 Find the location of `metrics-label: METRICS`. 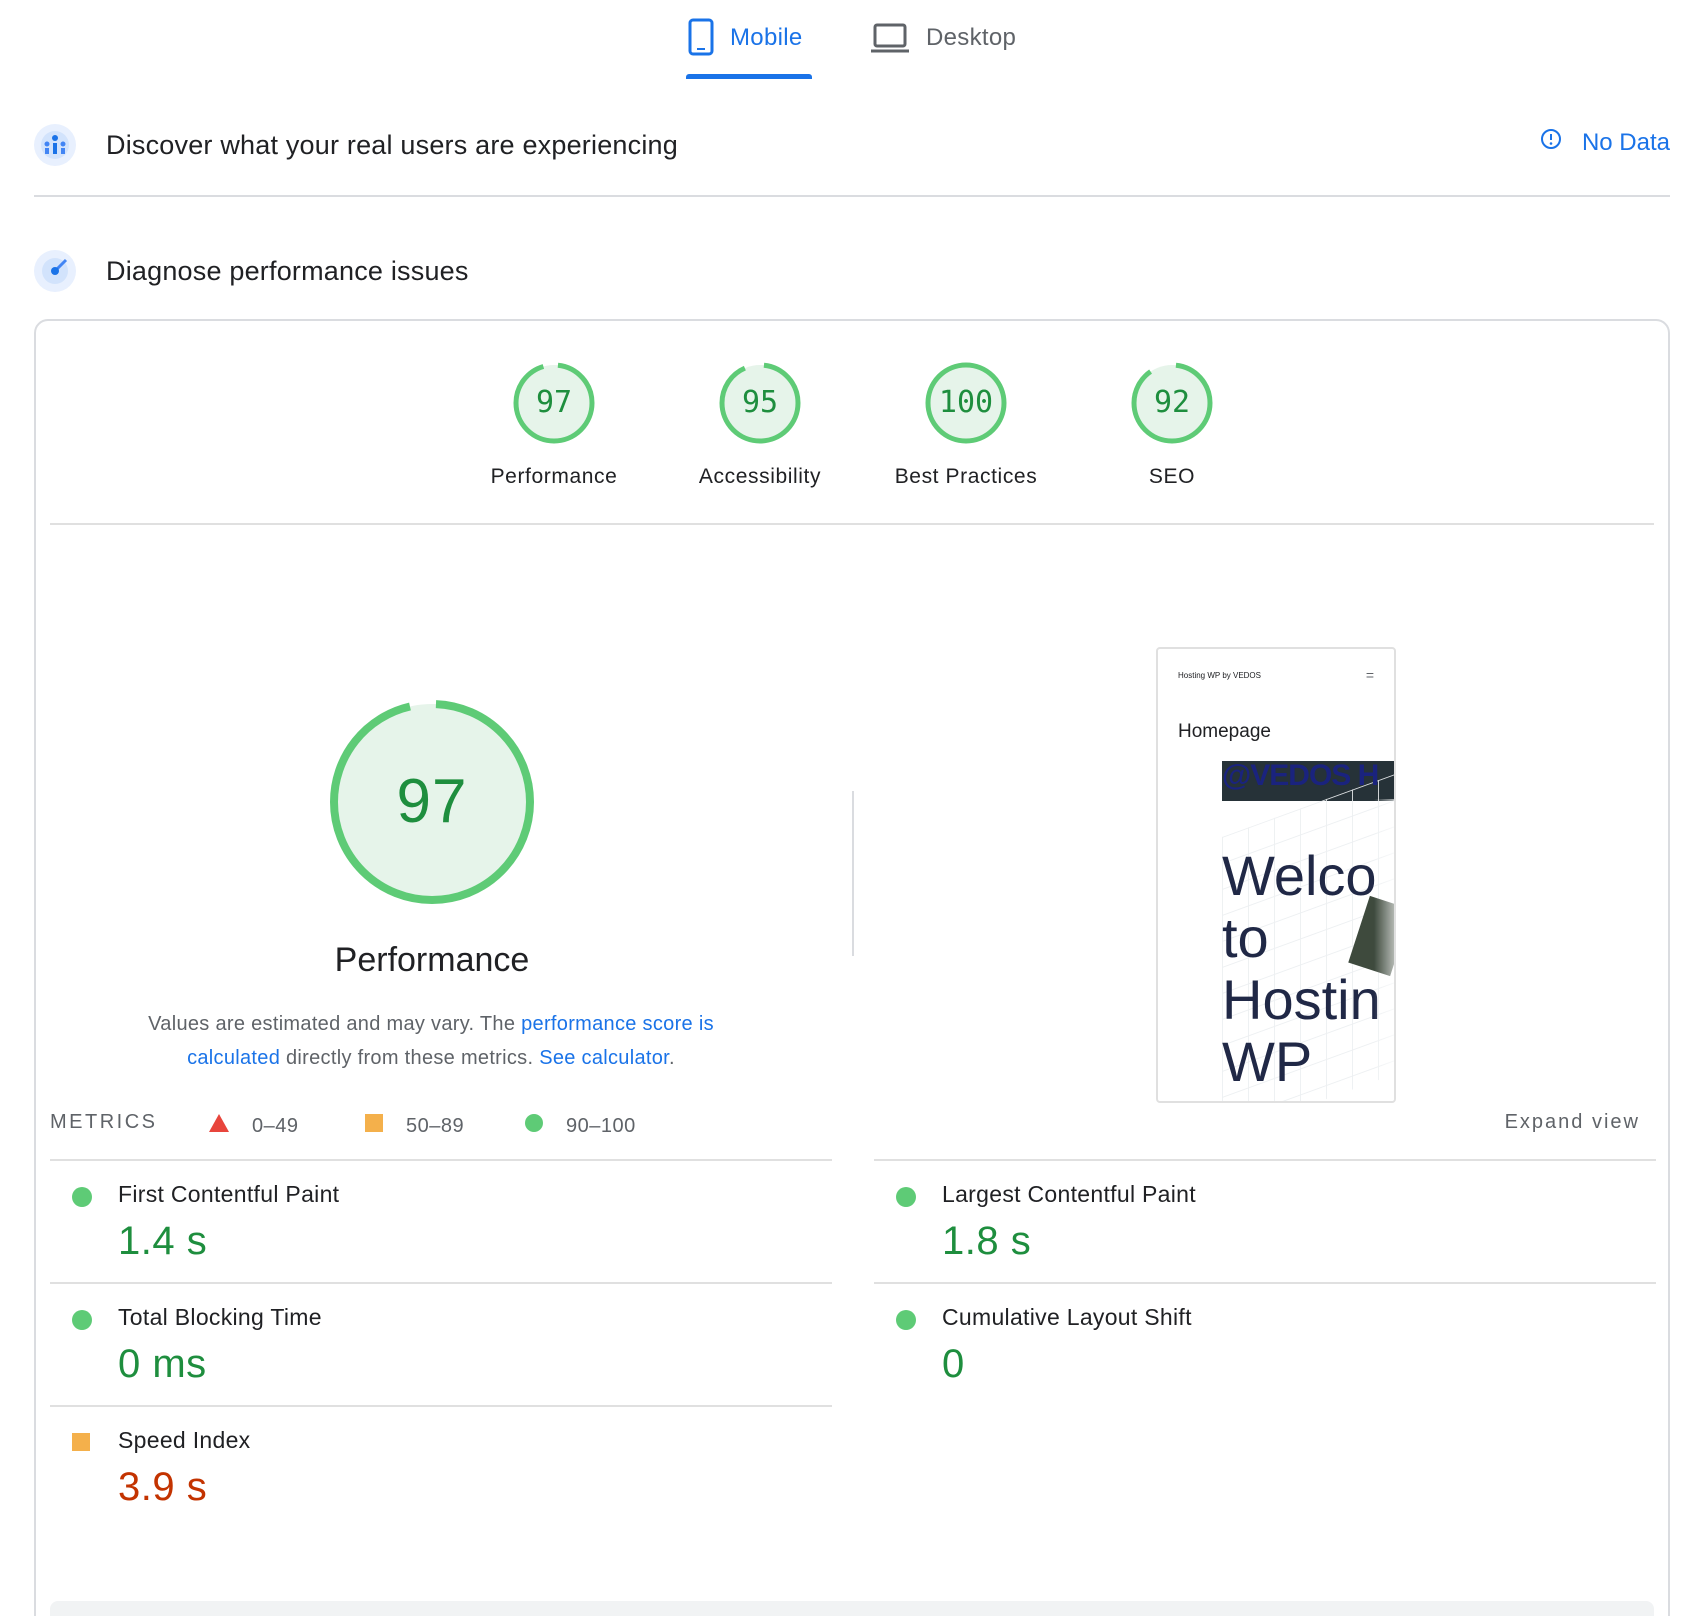

metrics-label: METRICS is located at coordinates (104, 1122).